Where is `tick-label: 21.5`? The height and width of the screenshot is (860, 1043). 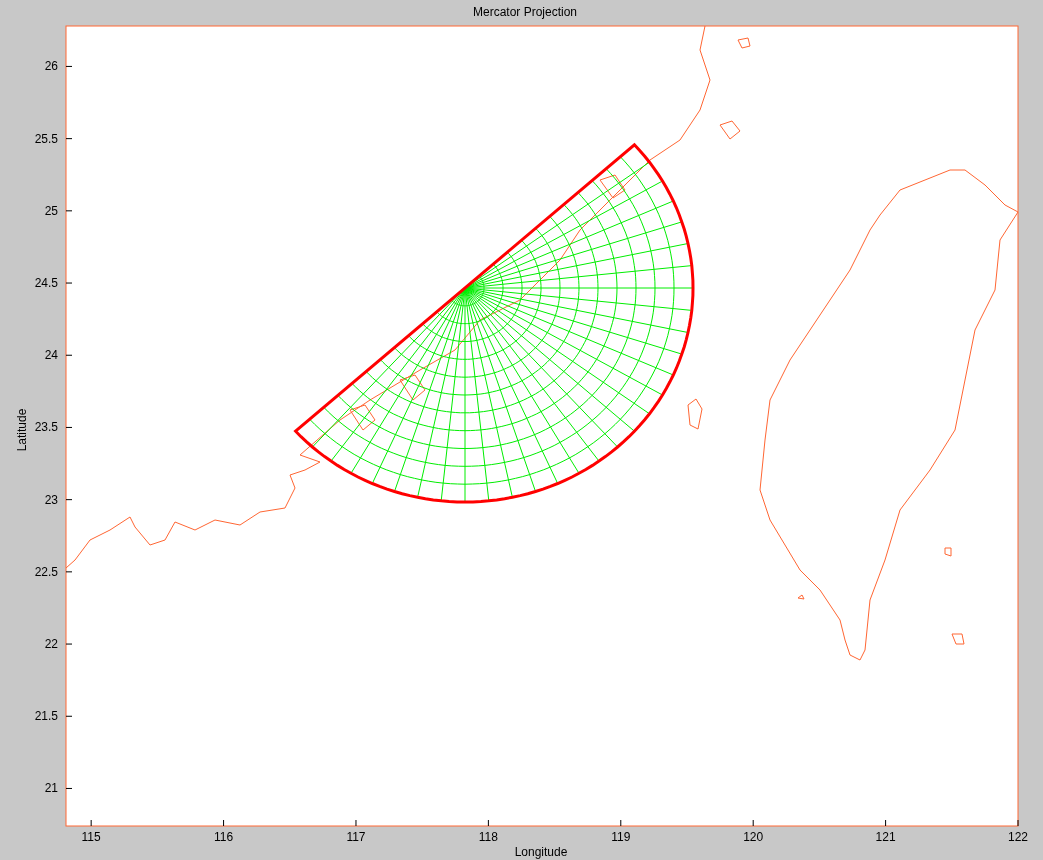
tick-label: 21.5 is located at coordinates (46, 716).